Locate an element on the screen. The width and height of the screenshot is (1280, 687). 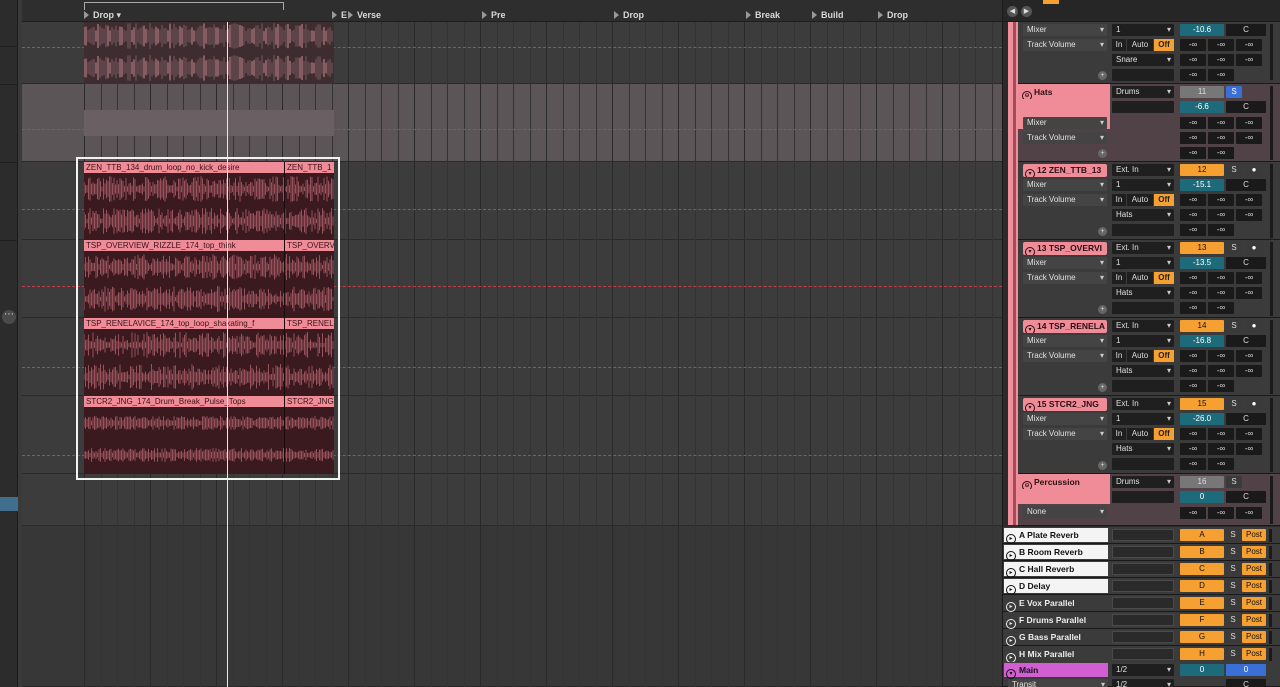
lane-percussion is located at coordinates (512, 500).